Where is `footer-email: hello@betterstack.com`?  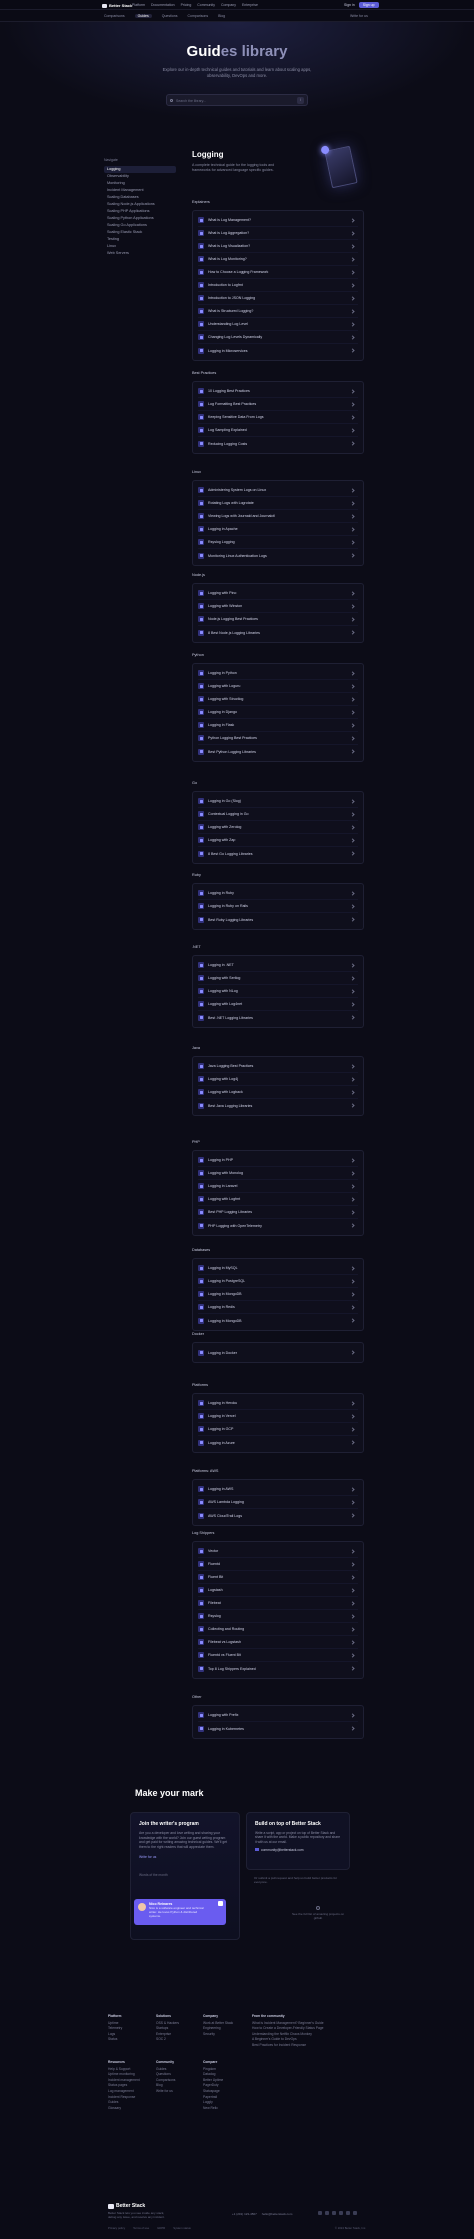
footer-email: hello@betterstack.com is located at coordinates (277, 2214).